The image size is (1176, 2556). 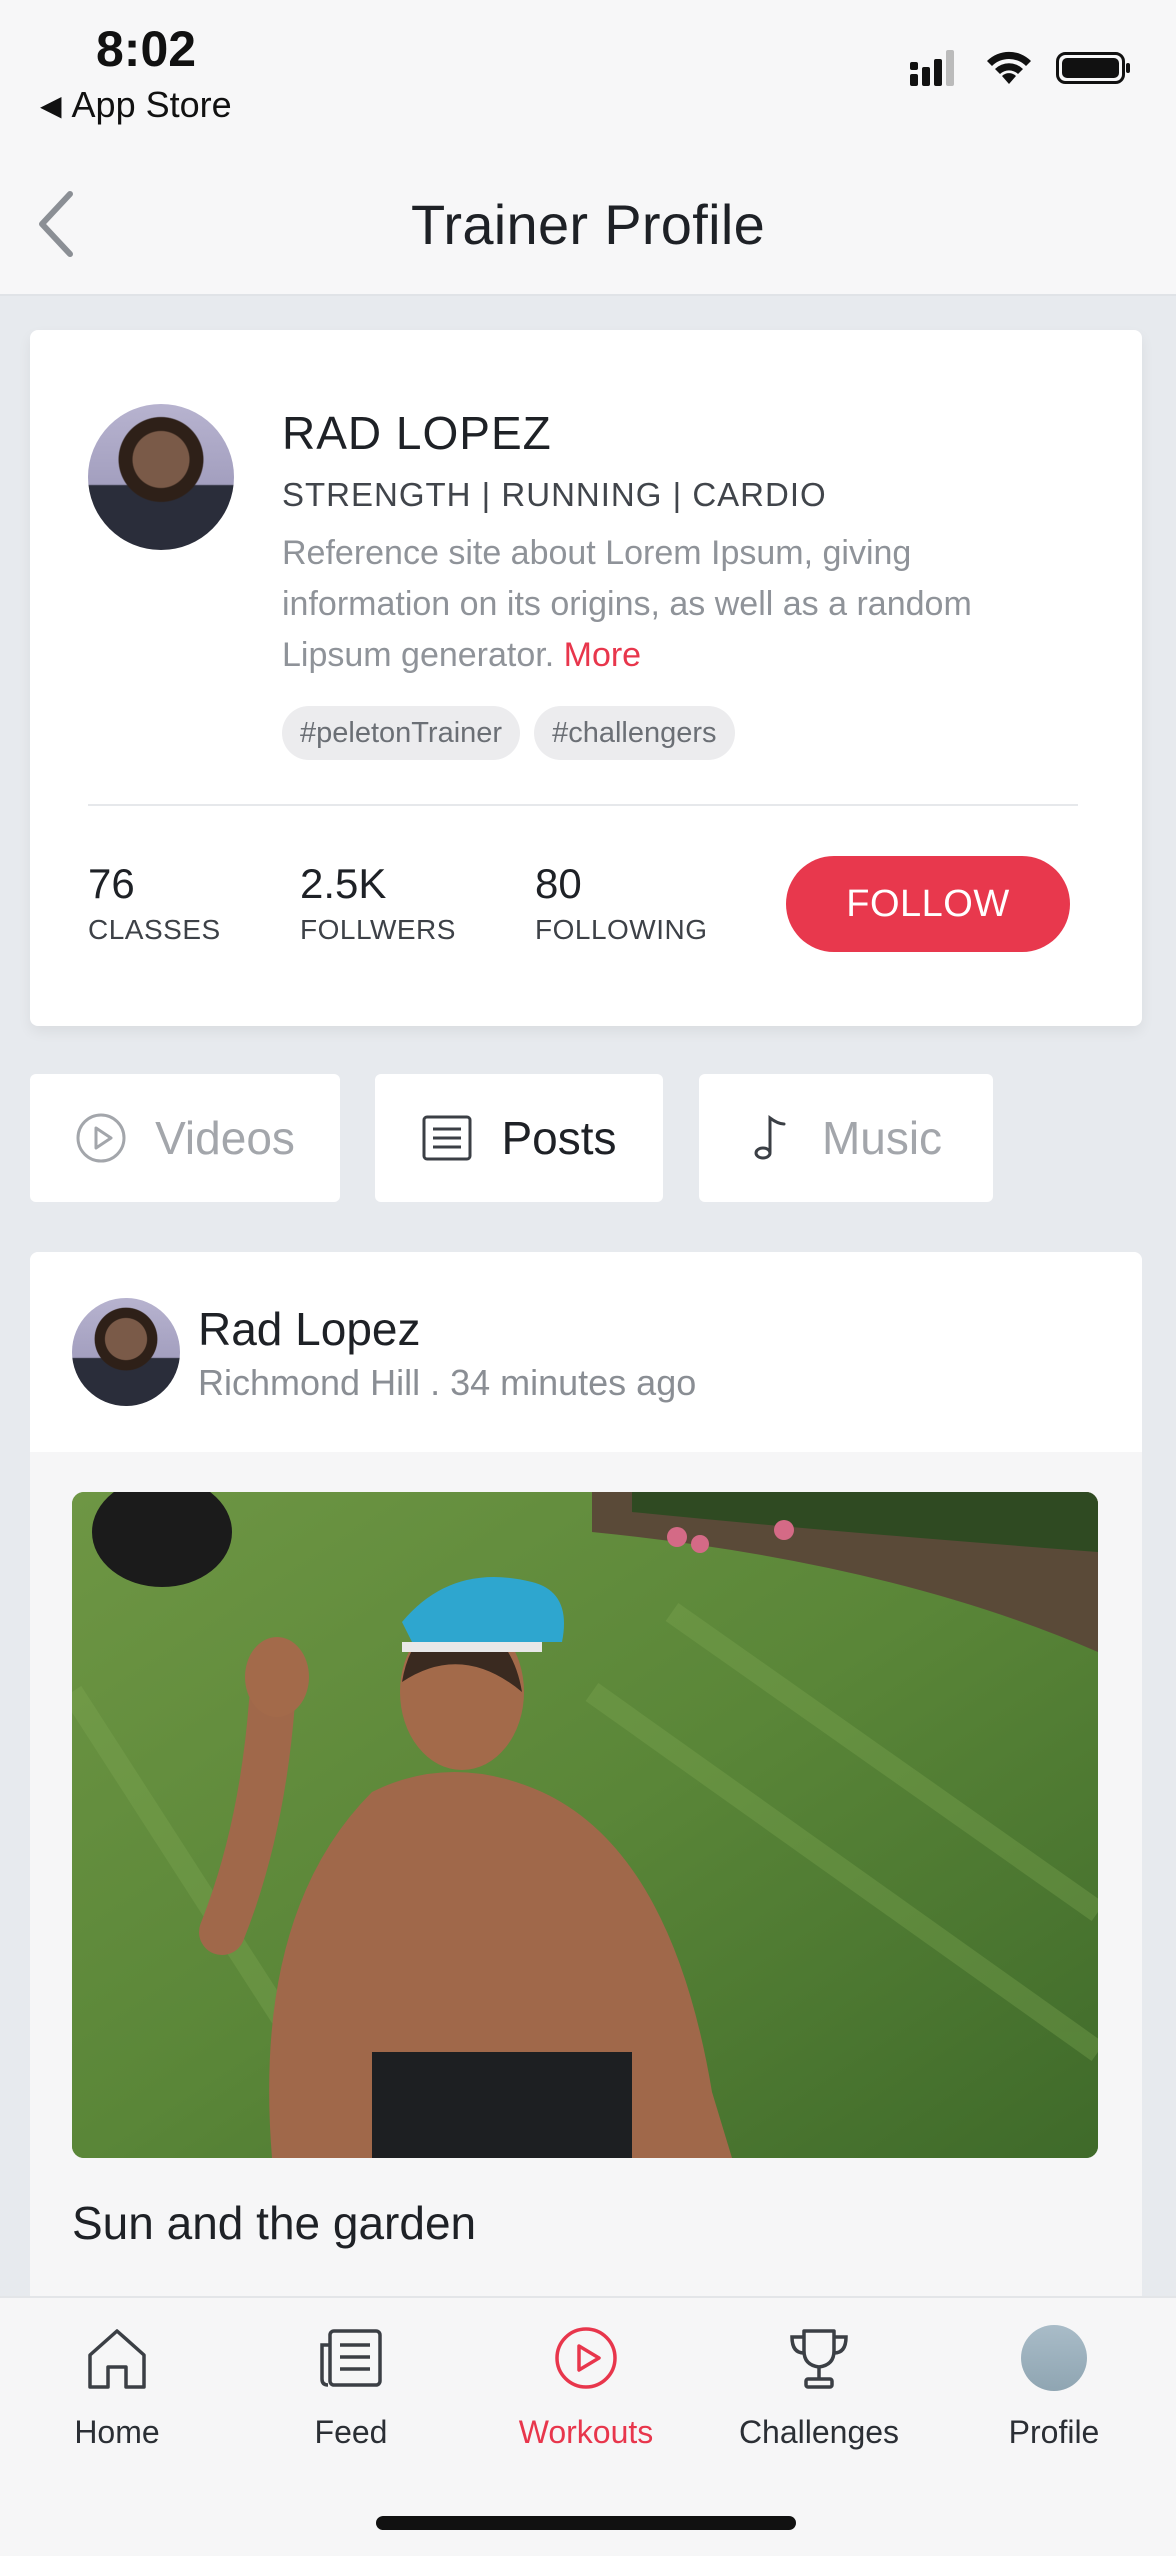 What do you see at coordinates (559, 1138) in the screenshot?
I see `tab-label: Posts` at bounding box center [559, 1138].